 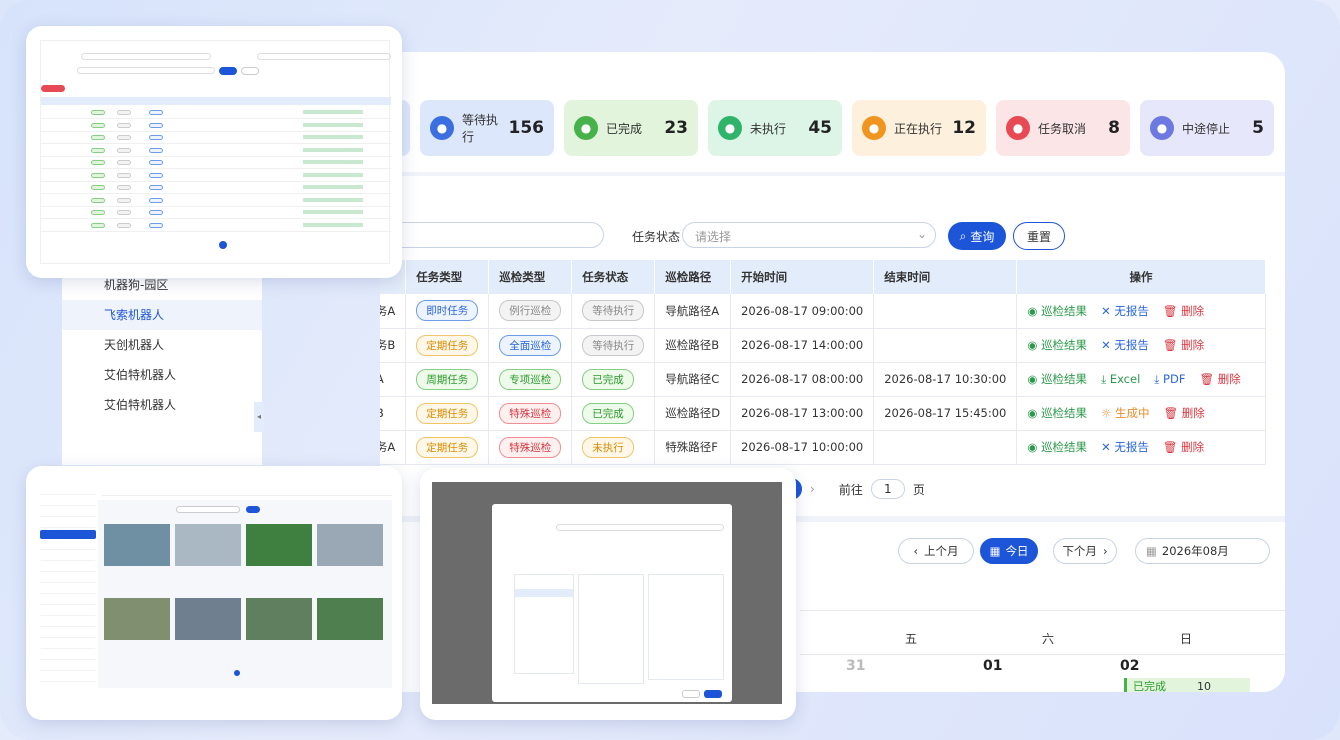 What do you see at coordinates (1202, 551) in the screenshot?
I see `month-picker: ▦ 2026年08月` at bounding box center [1202, 551].